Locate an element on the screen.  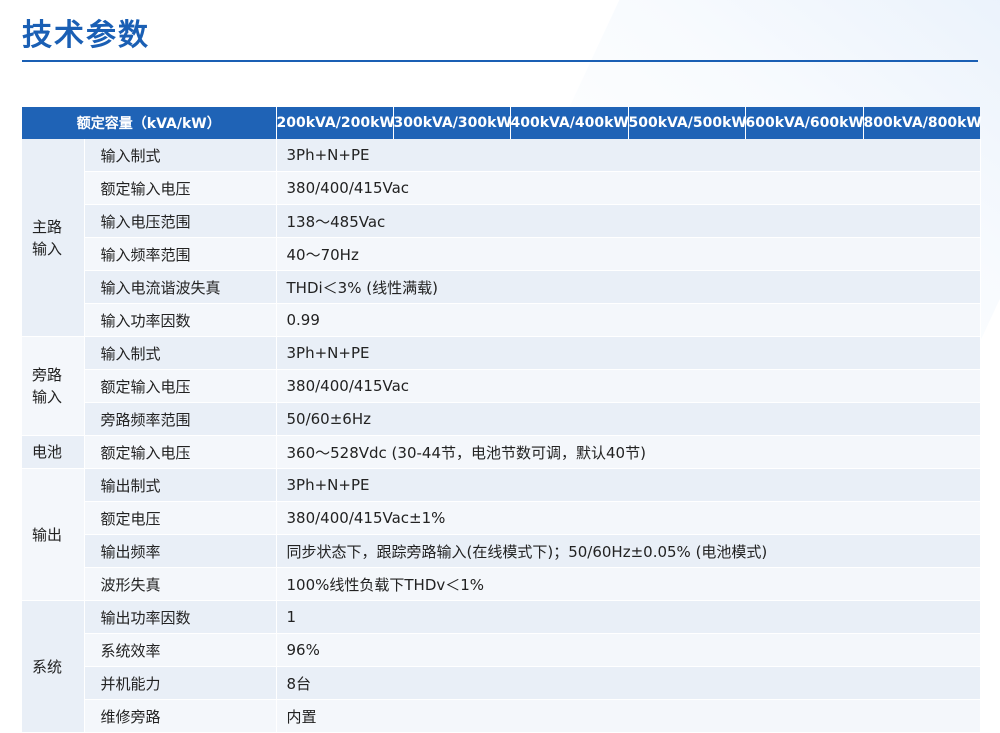
group-label: 主路 输入 is located at coordinates (53, 238).